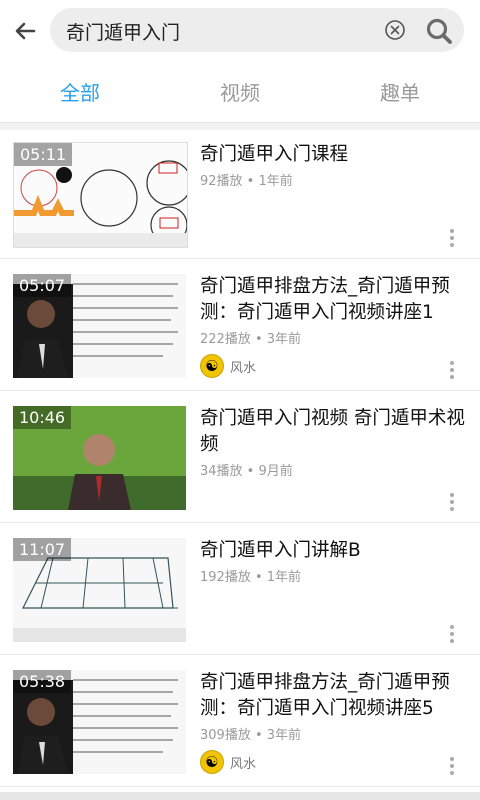 The height and width of the screenshot is (800, 480). Describe the element at coordinates (226, 31) in the screenshot. I see `search-input` at that location.